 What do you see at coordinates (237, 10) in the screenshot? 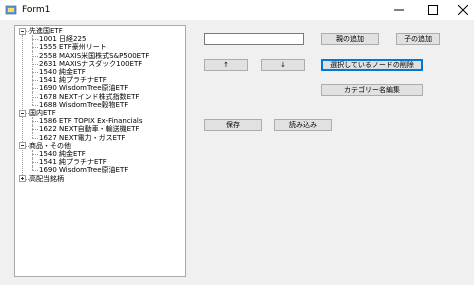
I see `title-bar: Form1` at bounding box center [237, 10].